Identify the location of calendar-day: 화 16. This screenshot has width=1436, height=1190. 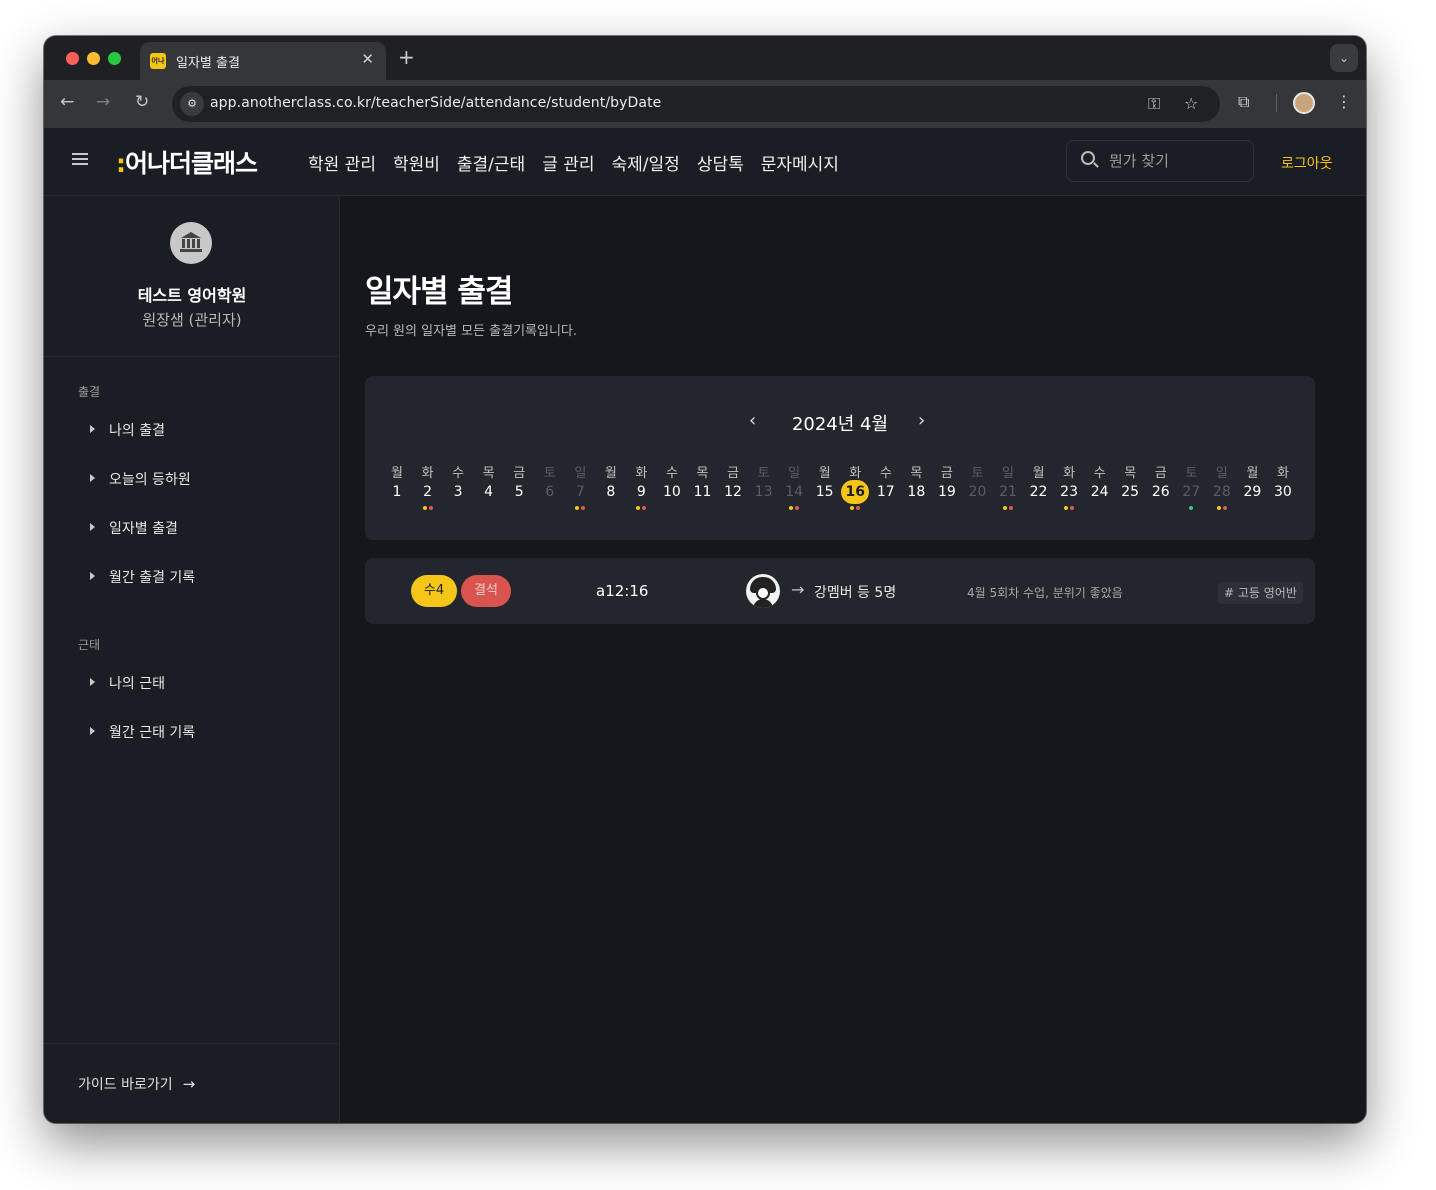
(855, 487).